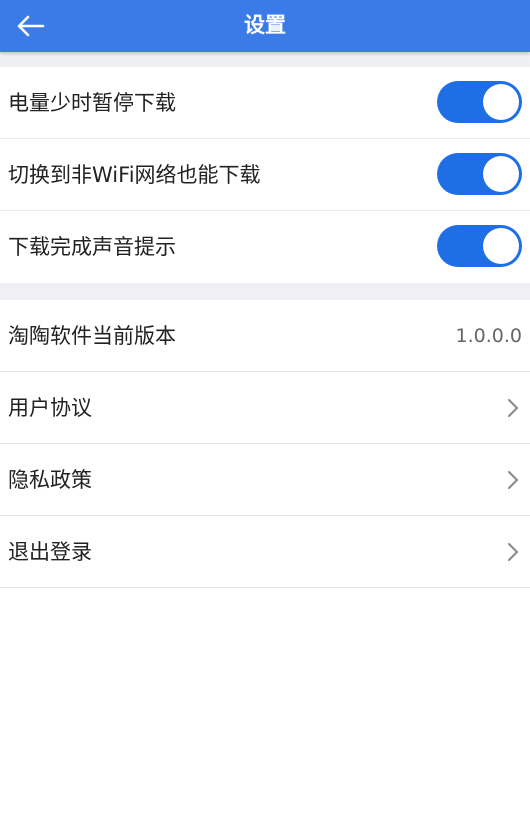 This screenshot has width=530, height=822. I want to click on setting-row-non-wifi-download: 切换到非WiFi网络也能下载, so click(265, 175).